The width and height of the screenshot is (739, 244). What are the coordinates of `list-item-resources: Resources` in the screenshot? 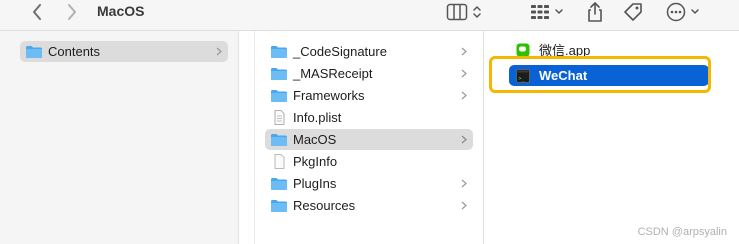 It's located at (369, 205).